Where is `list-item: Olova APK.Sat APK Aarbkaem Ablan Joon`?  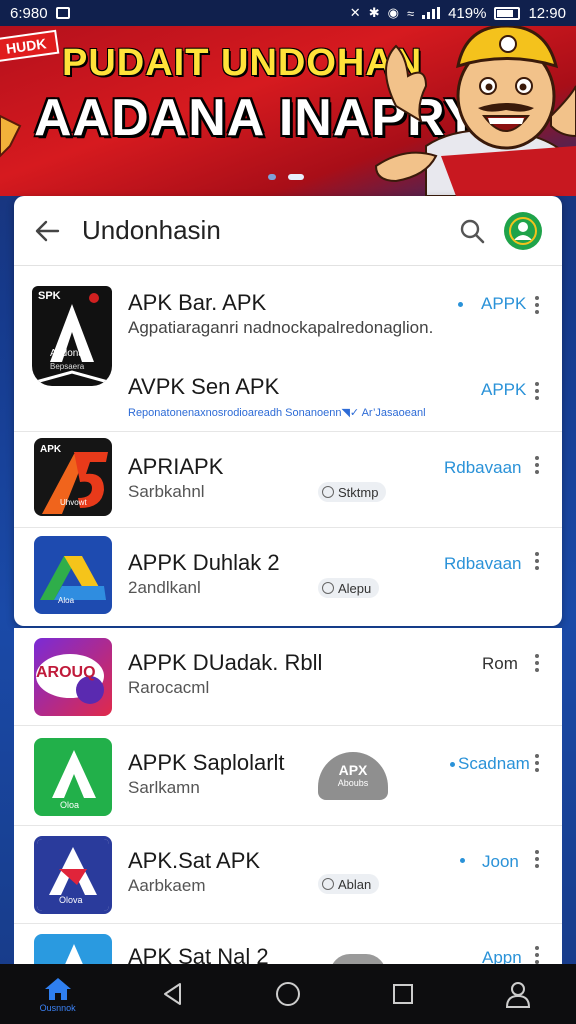
list-item: Olova APK.Sat APK Aarbkaem Ablan Joon is located at coordinates (288, 875).